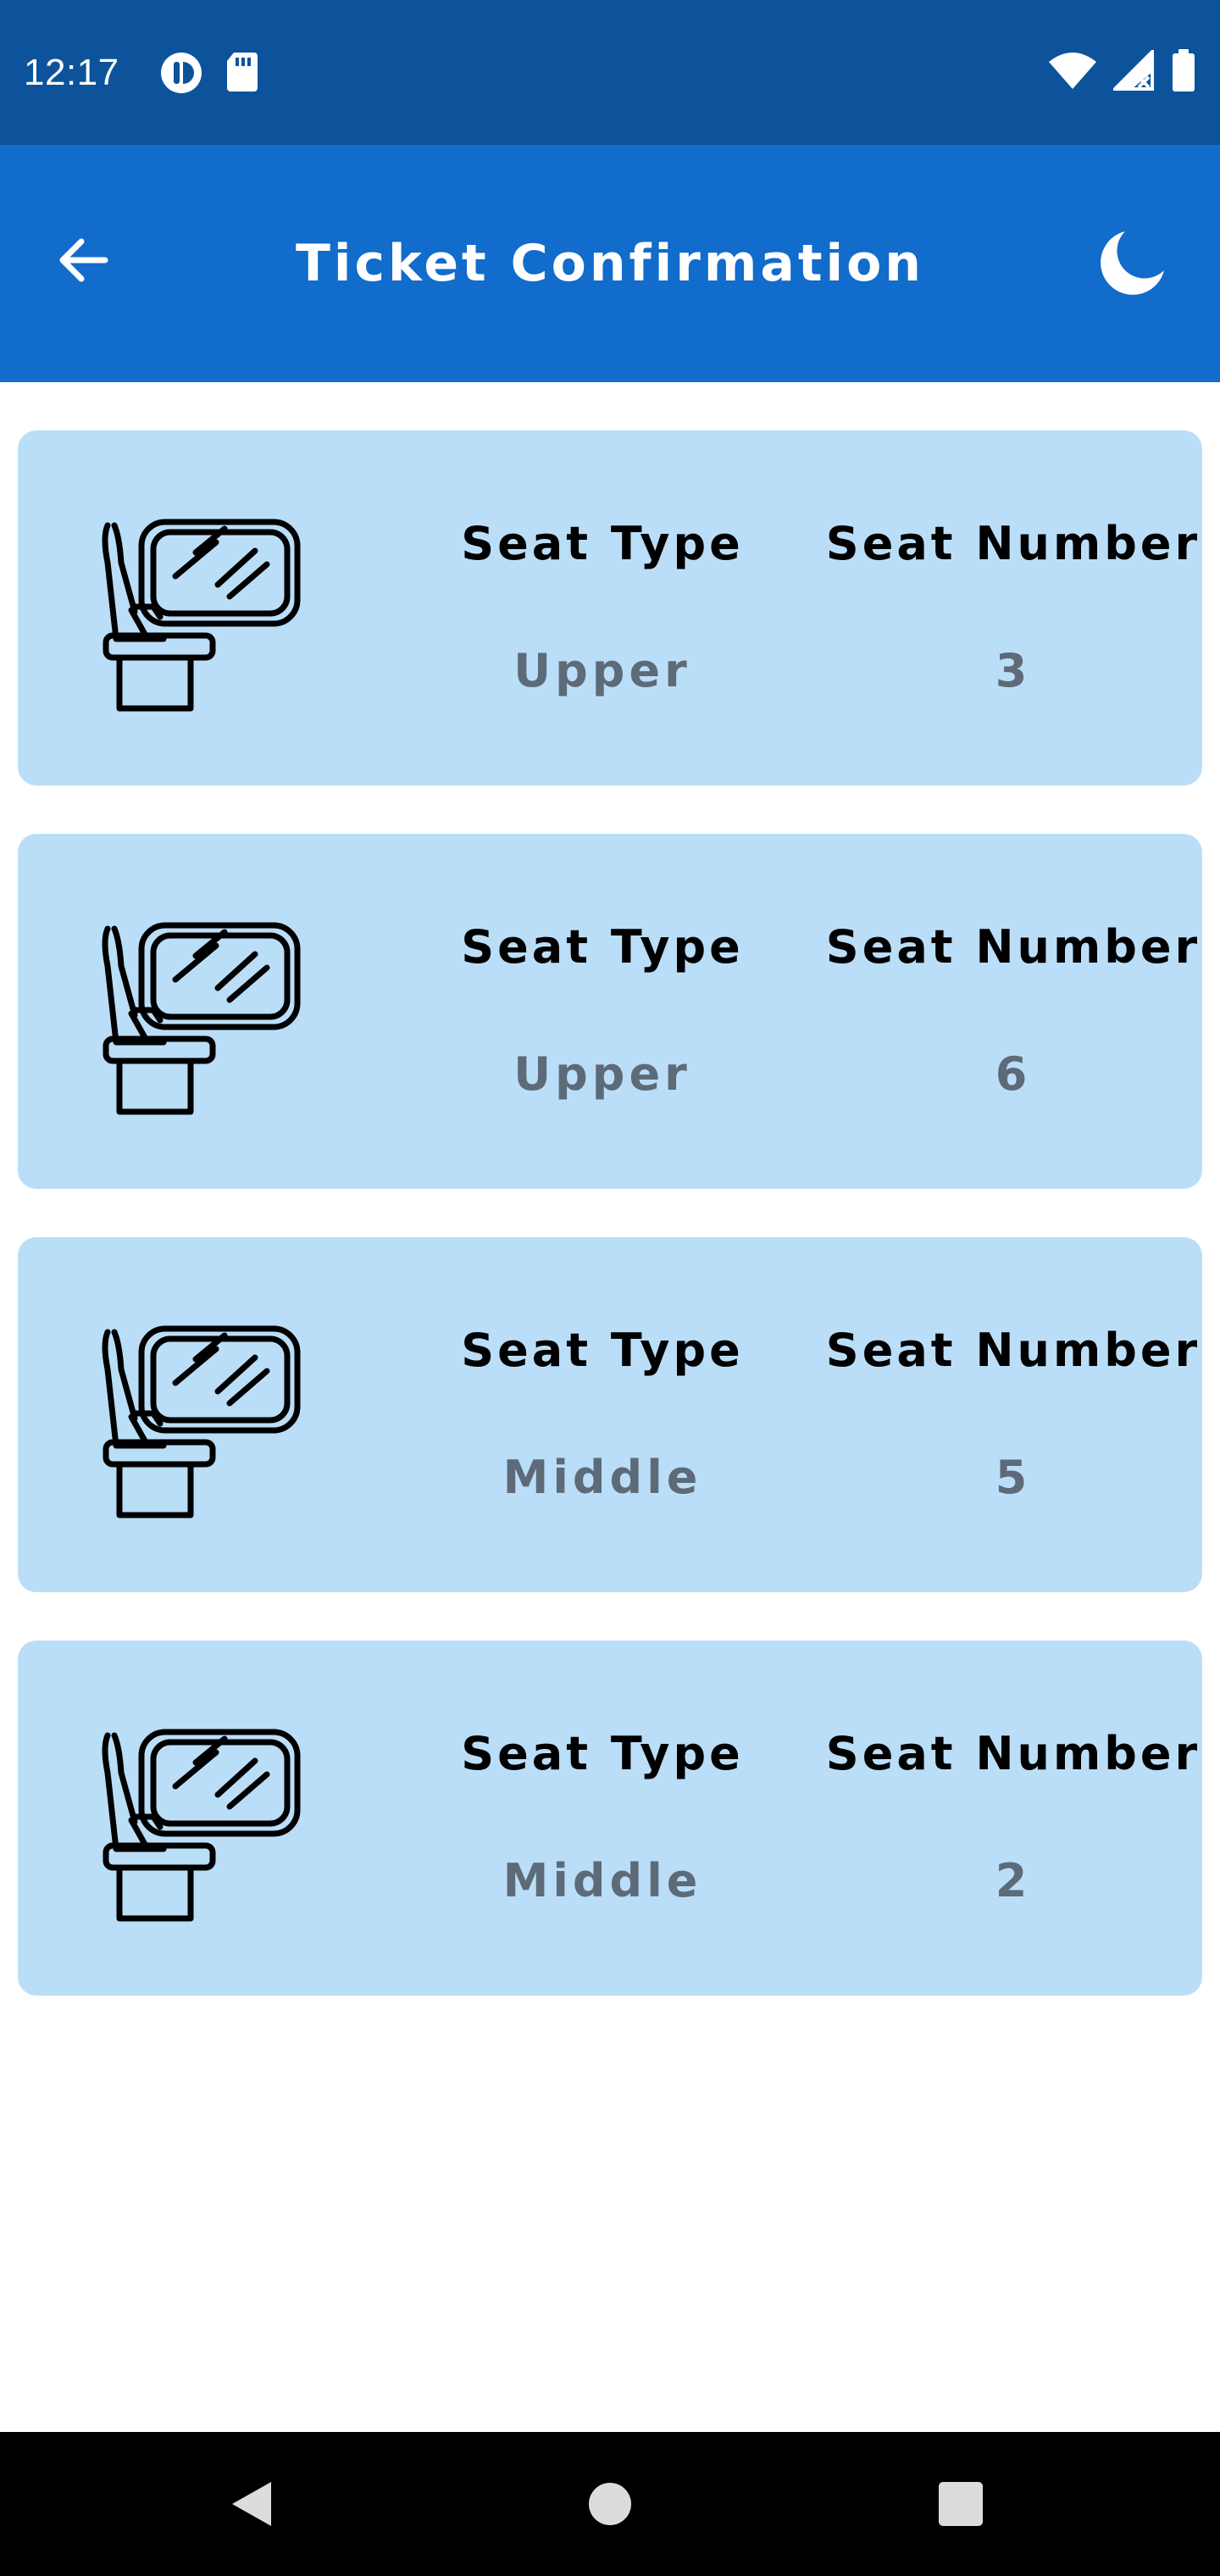 This screenshot has width=1220, height=2576. I want to click on app-bar: Ticket Confirmation, so click(610, 263).